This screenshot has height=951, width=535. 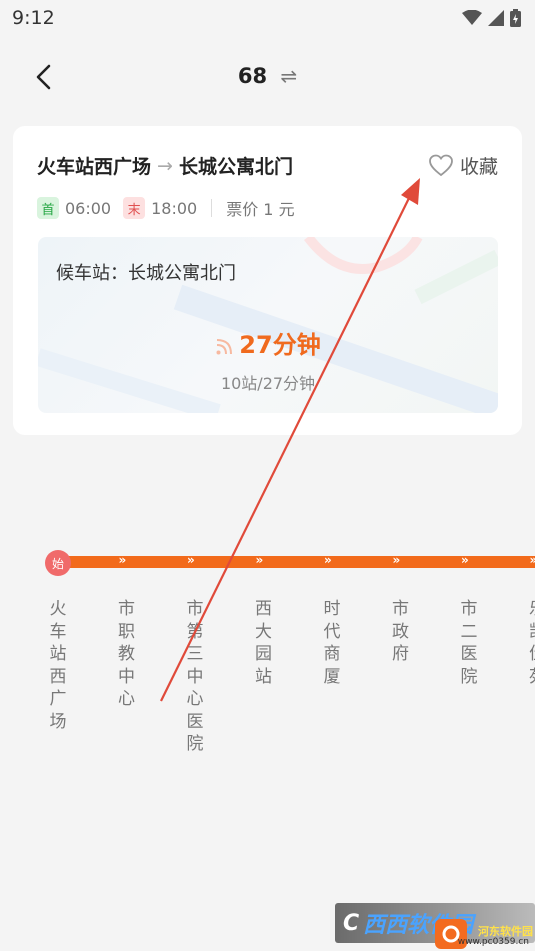 What do you see at coordinates (235, 167) in the screenshot?
I see `destination-station: 长城公寓北门` at bounding box center [235, 167].